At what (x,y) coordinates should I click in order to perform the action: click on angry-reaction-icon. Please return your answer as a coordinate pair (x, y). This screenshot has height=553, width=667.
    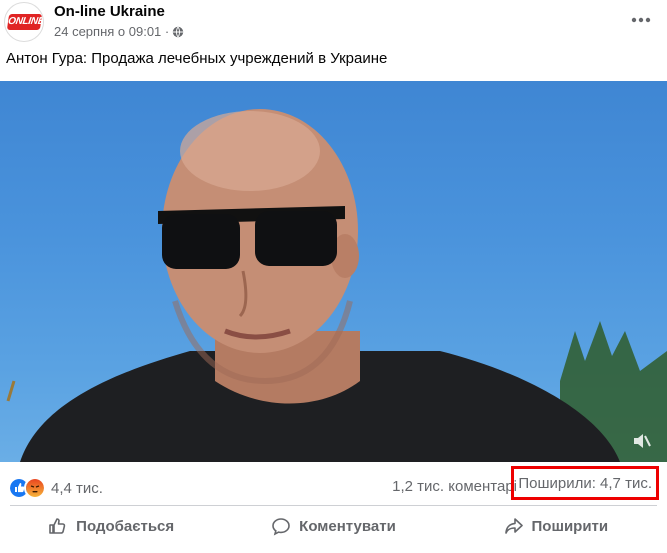
    Looking at the image, I should click on (35, 488).